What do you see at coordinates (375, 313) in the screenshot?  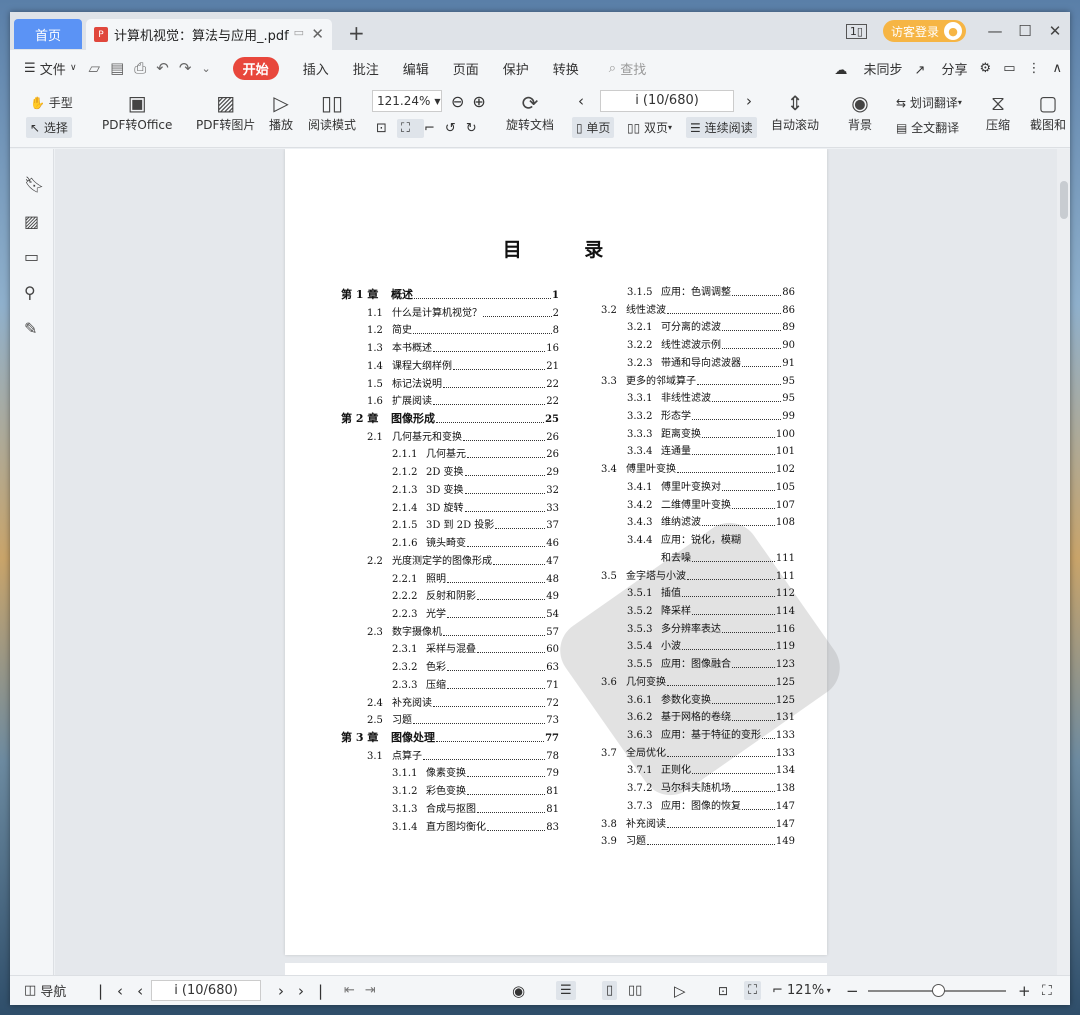 I see `toc-number: 1.1` at bounding box center [375, 313].